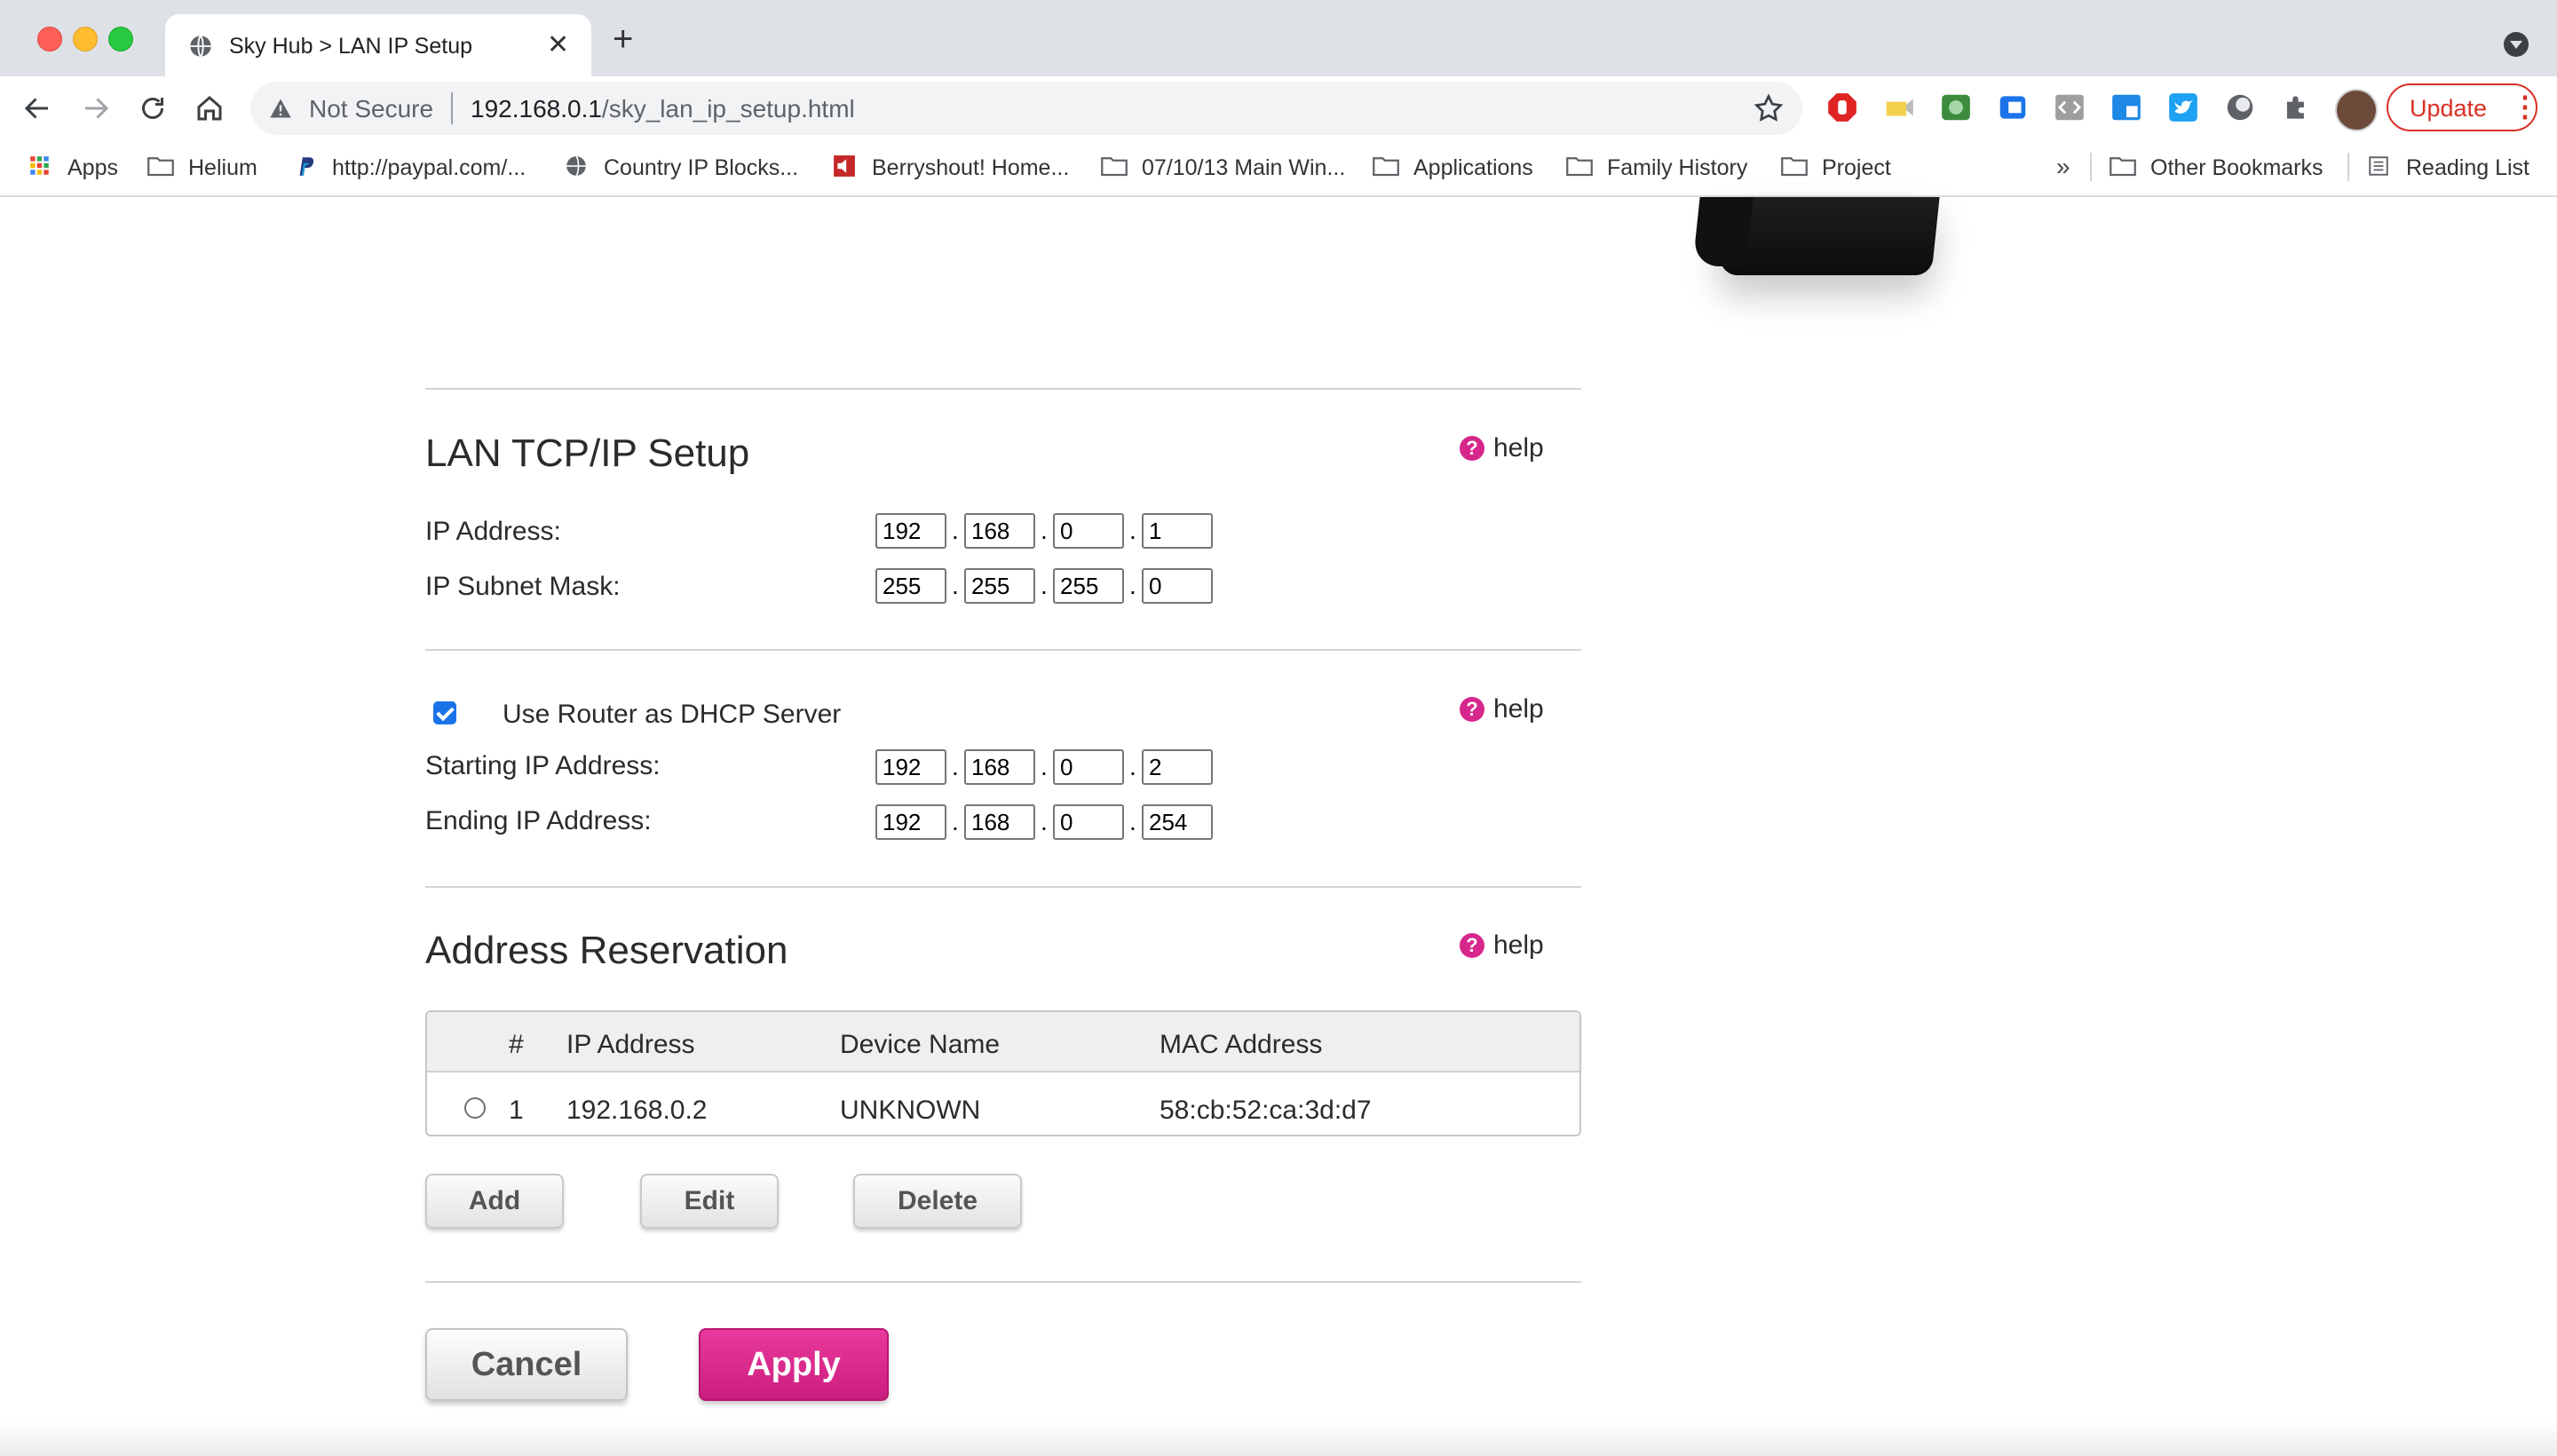  Describe the element at coordinates (1278, 1438) in the screenshot. I see `window-bottom-shadow` at that location.